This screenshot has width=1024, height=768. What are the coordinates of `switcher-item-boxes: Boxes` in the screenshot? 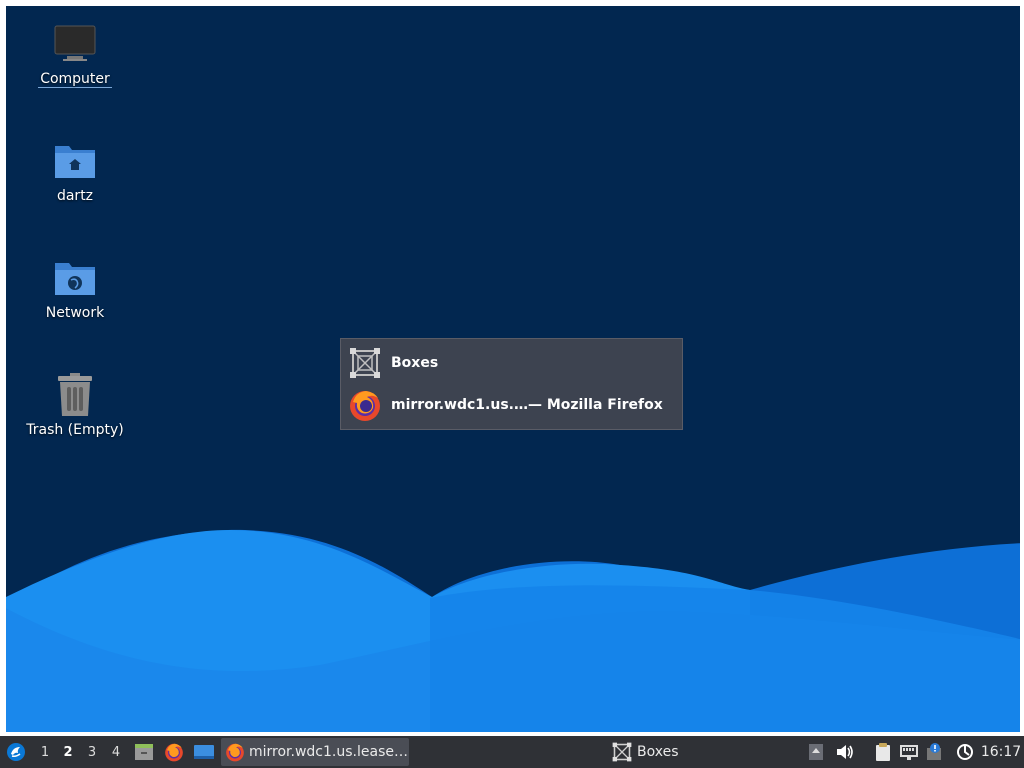 It's located at (392, 363).